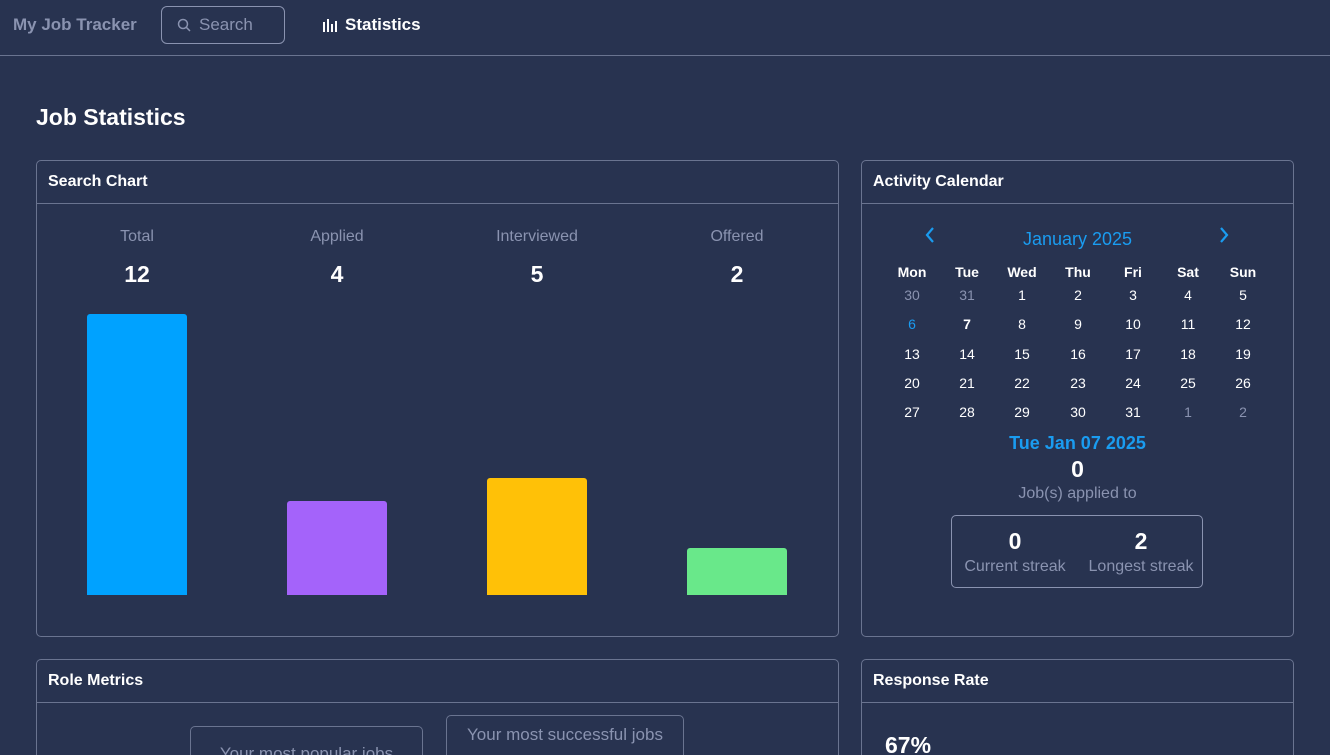  What do you see at coordinates (912, 383) in the screenshot?
I see `calendar-day: 20` at bounding box center [912, 383].